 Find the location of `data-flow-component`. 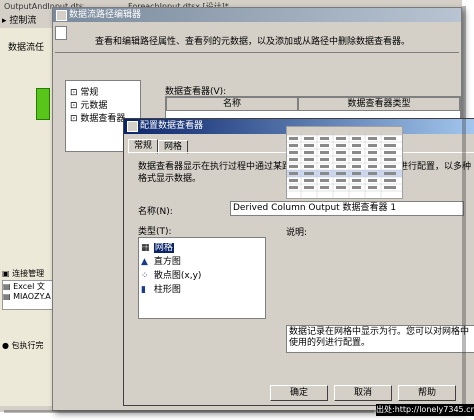

data-flow-component is located at coordinates (43, 104).